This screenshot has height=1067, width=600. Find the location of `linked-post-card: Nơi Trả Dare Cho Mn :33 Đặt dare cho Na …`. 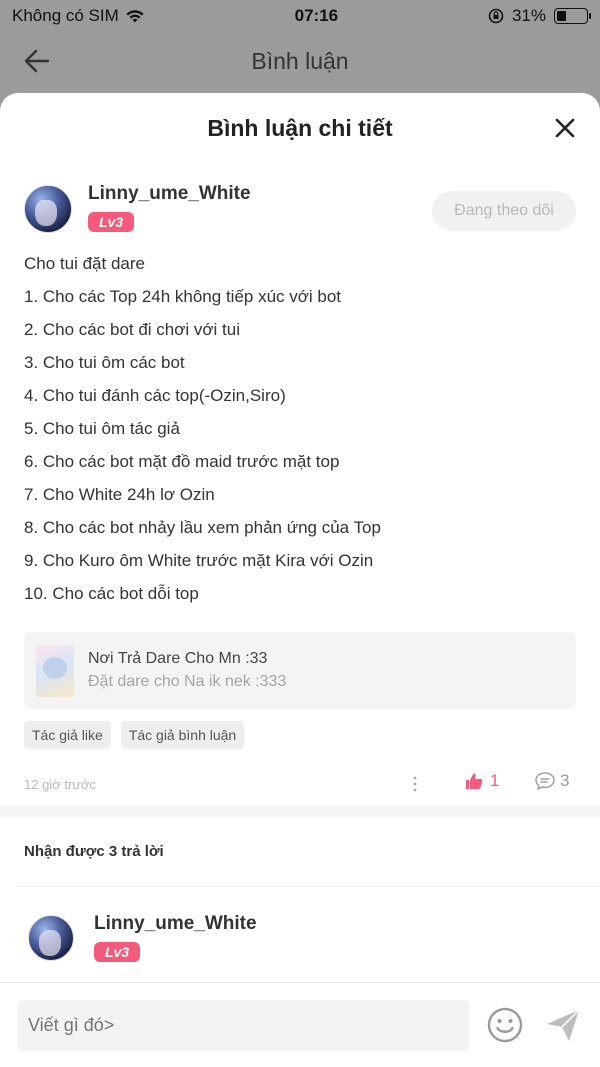

linked-post-card: Nơi Trả Dare Cho Mn :33 Đặt dare cho Na … is located at coordinates (300, 670).